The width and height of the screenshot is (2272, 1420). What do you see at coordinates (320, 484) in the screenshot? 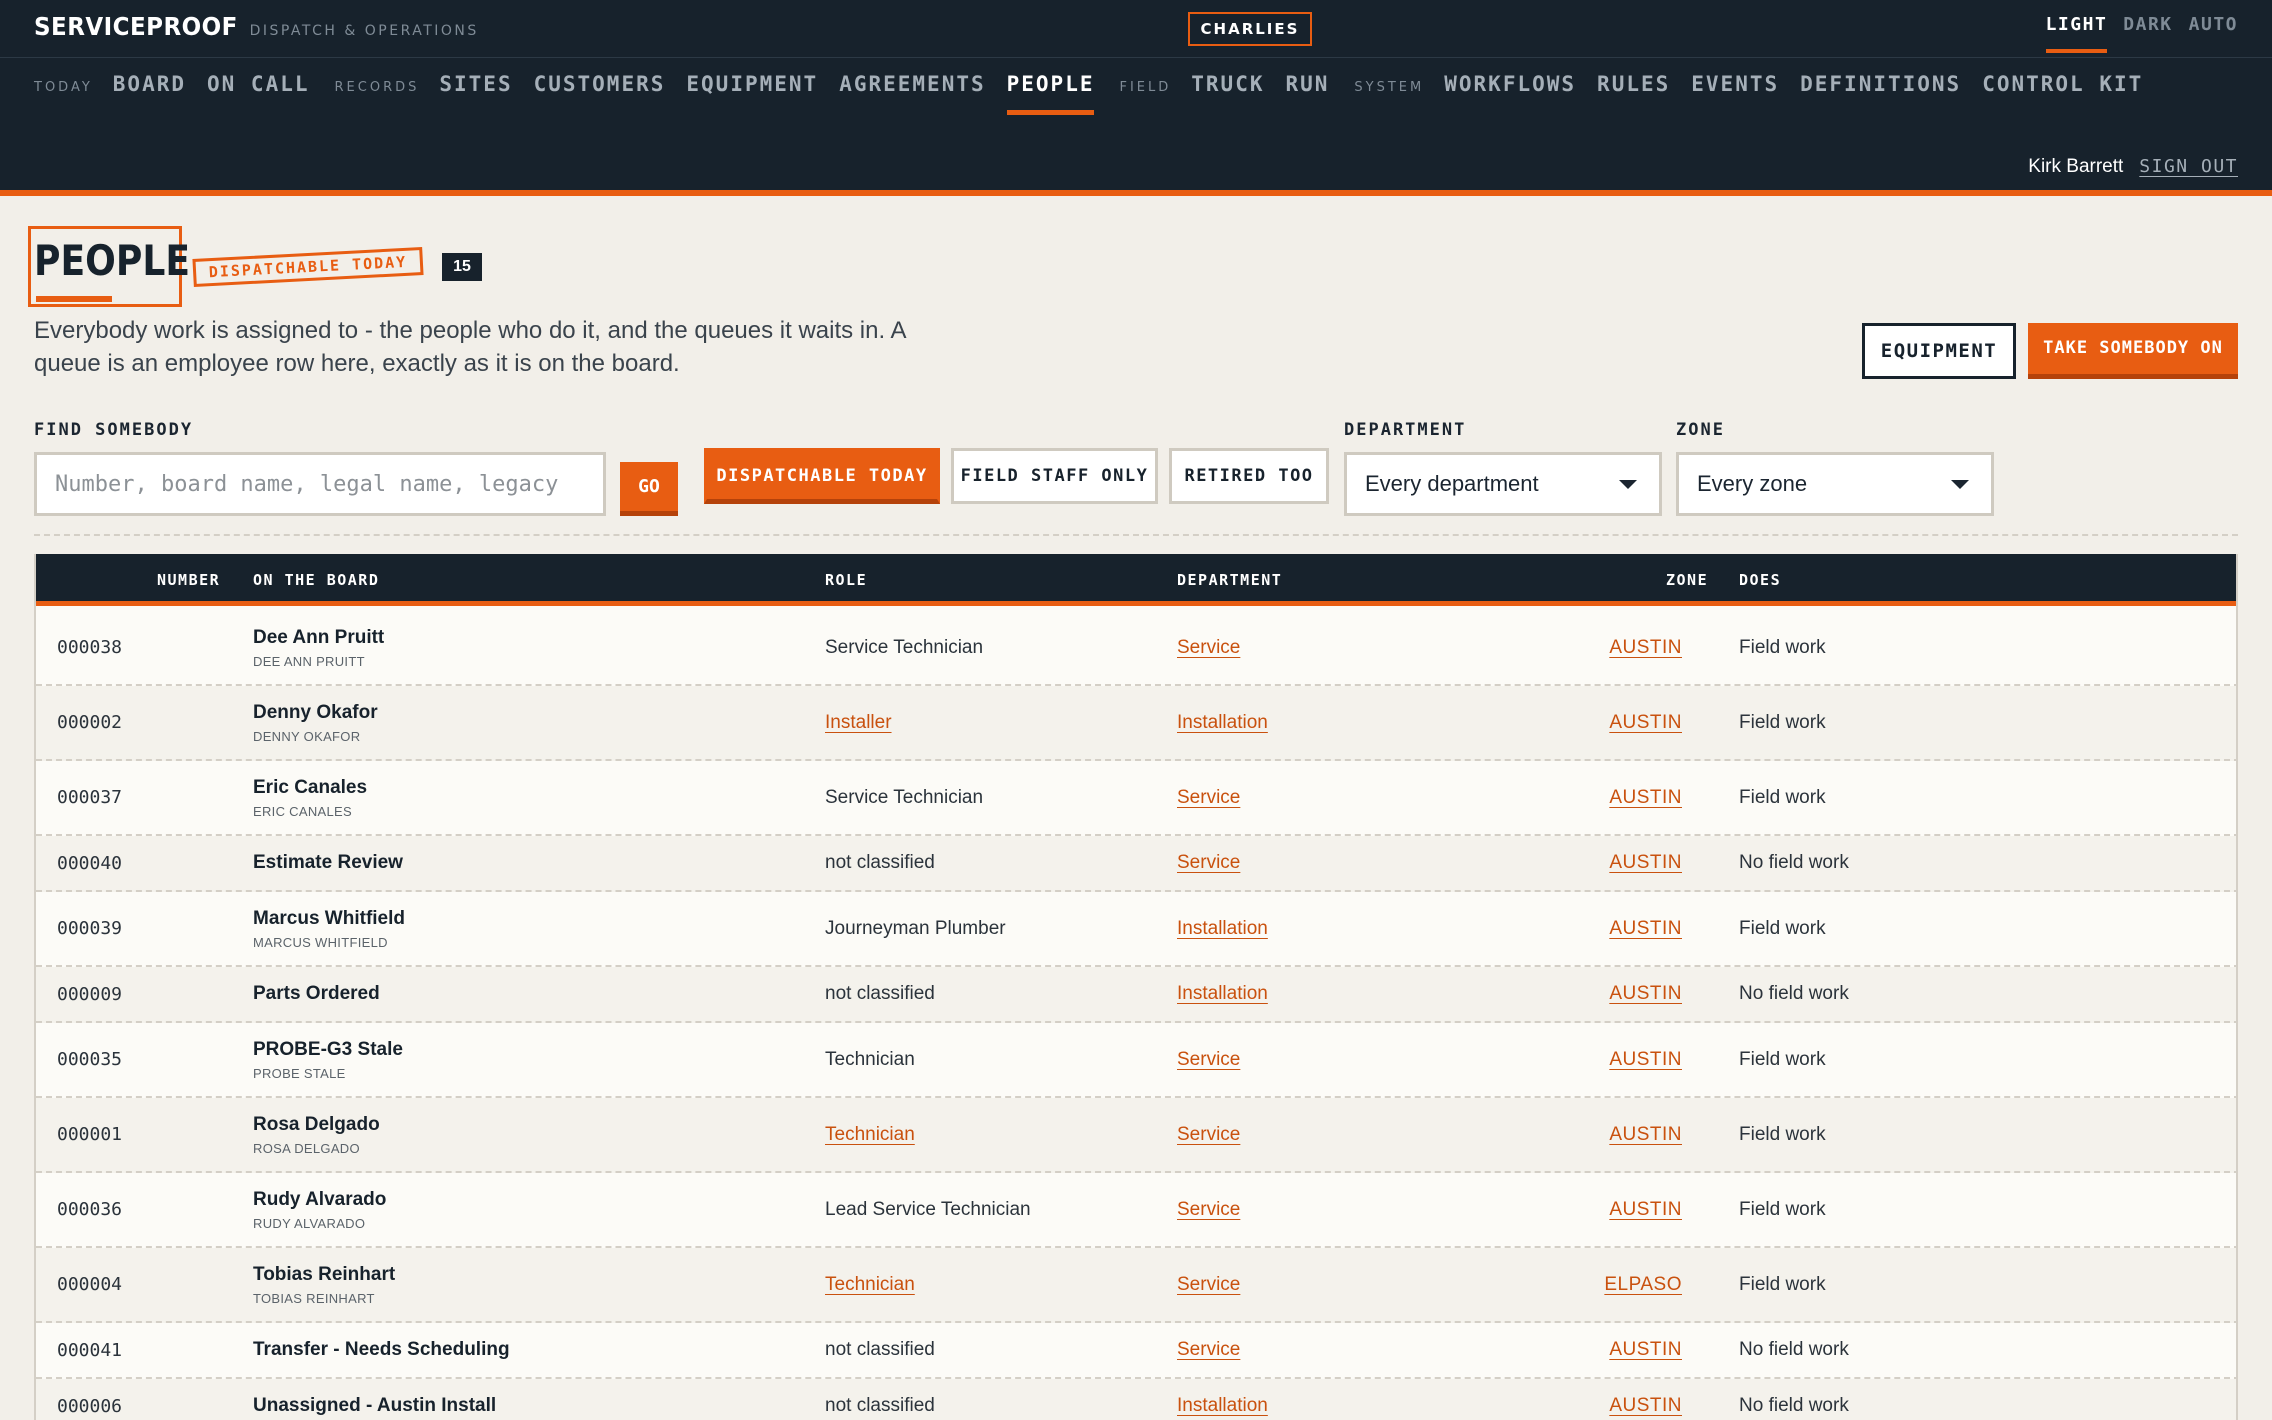
I see `search-input` at bounding box center [320, 484].